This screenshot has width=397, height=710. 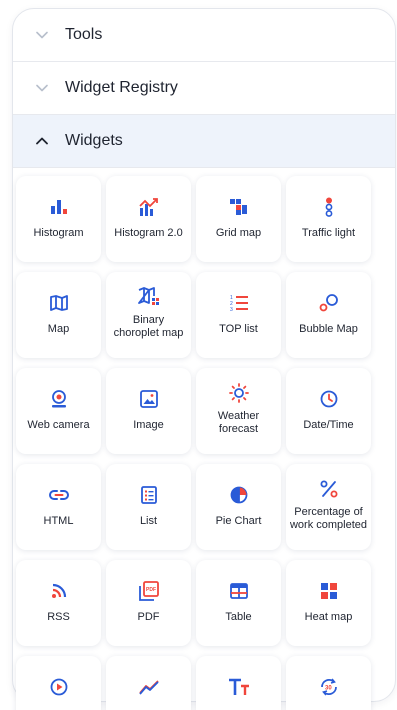 I want to click on widget-label: Heat map, so click(x=328, y=617).